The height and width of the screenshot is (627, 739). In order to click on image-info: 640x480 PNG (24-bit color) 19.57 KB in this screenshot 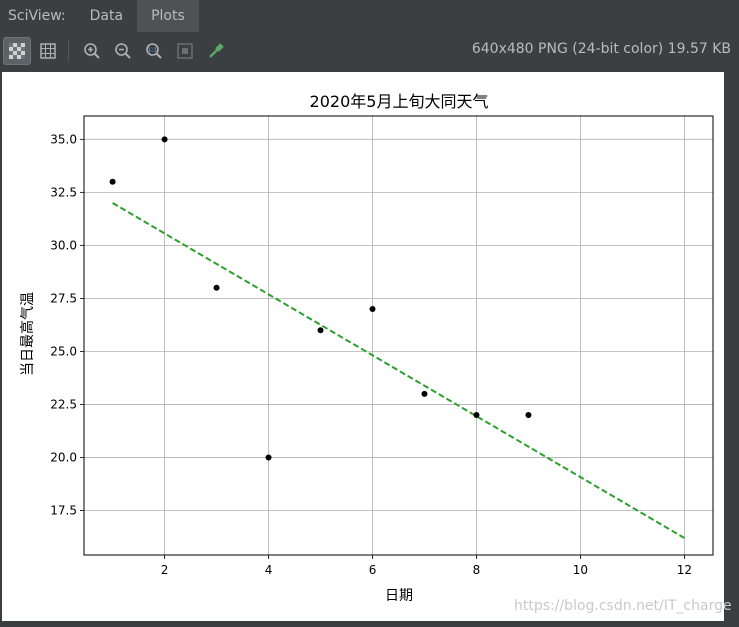, I will do `click(601, 49)`.